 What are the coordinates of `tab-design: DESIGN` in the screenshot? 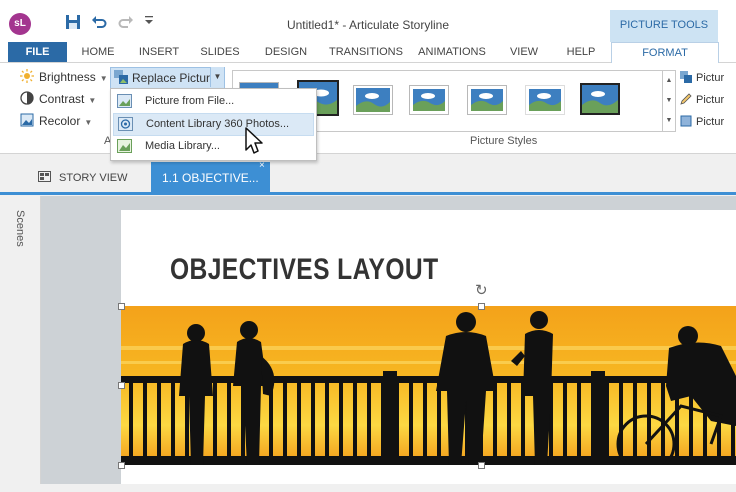 It's located at (286, 52).